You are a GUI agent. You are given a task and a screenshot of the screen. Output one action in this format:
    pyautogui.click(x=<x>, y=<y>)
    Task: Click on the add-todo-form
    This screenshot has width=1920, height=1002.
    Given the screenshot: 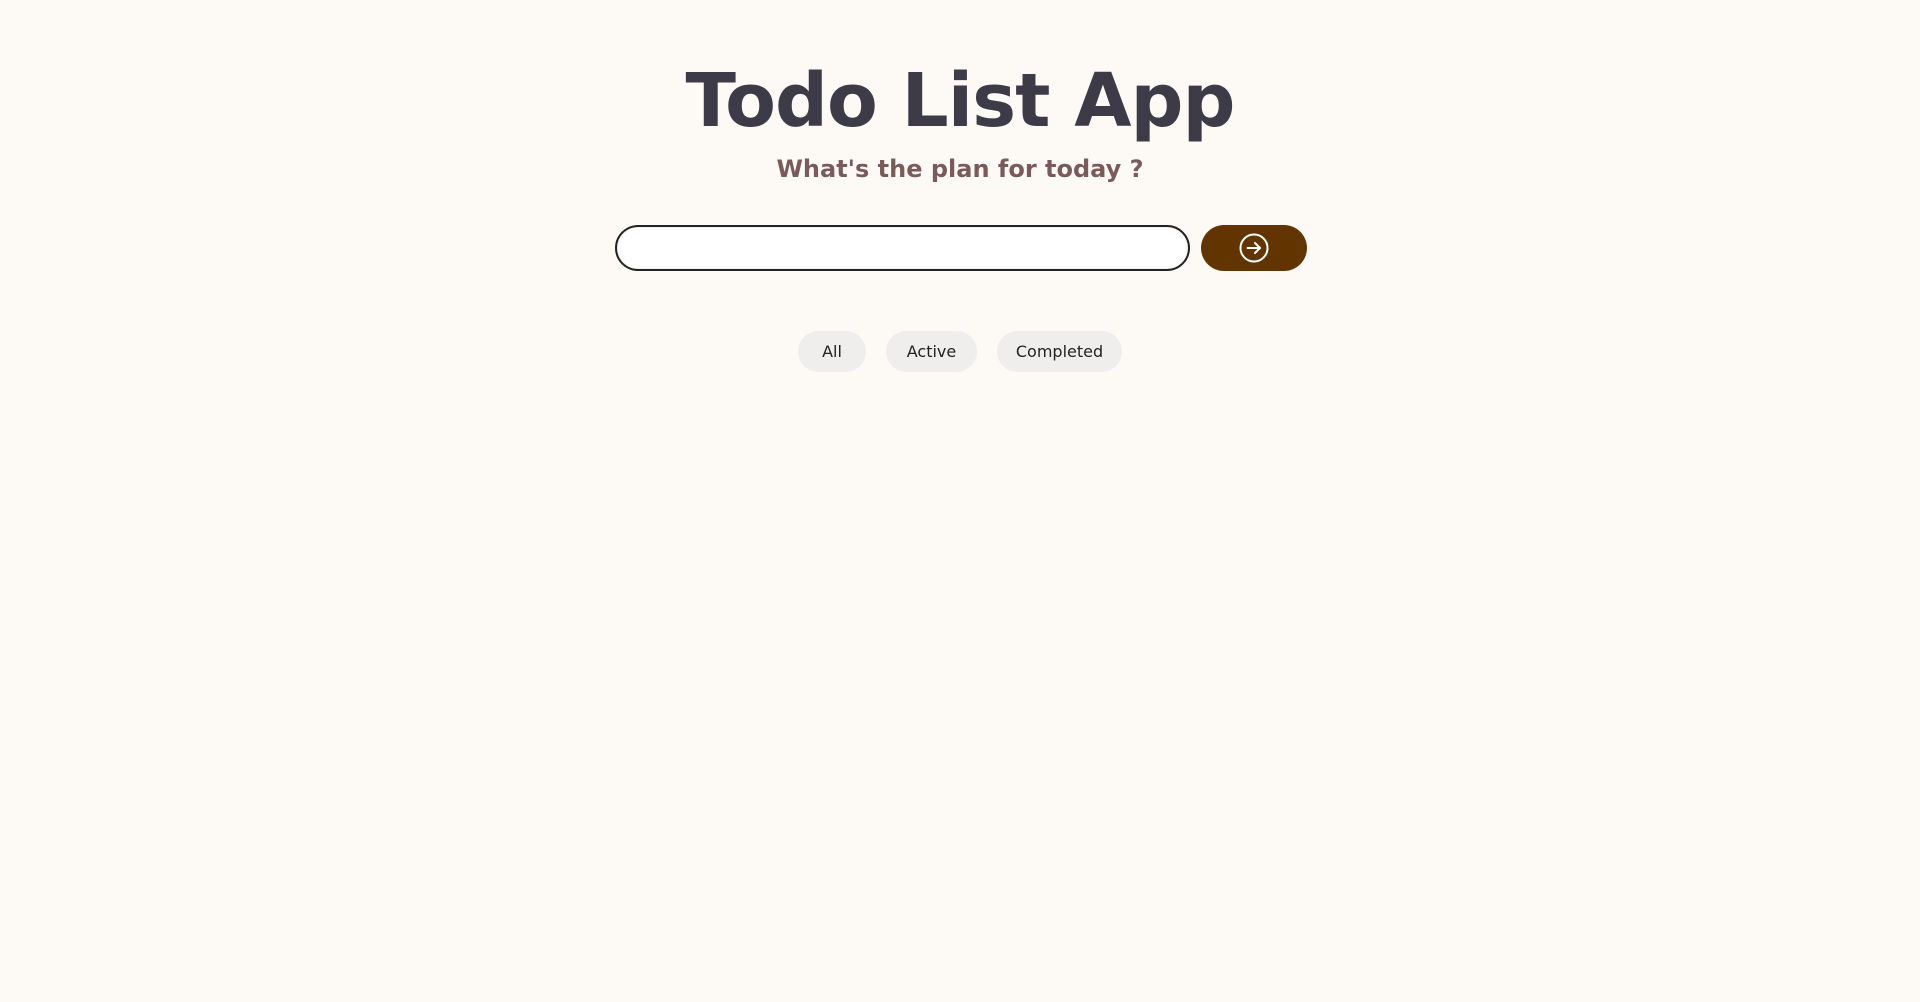 What is the action you would take?
    pyautogui.click(x=961, y=248)
    